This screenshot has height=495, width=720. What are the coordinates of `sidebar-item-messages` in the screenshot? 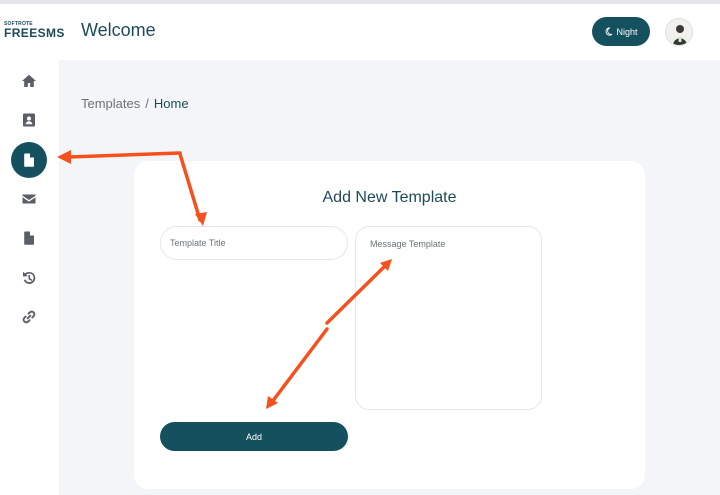 It's located at (29, 199).